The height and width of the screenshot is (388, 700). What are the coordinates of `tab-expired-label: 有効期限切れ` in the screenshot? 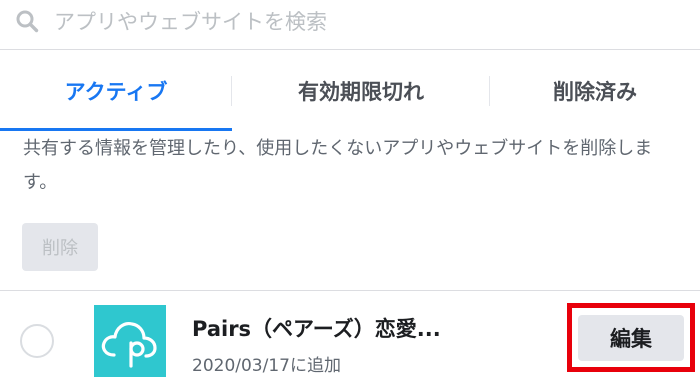 It's located at (361, 92).